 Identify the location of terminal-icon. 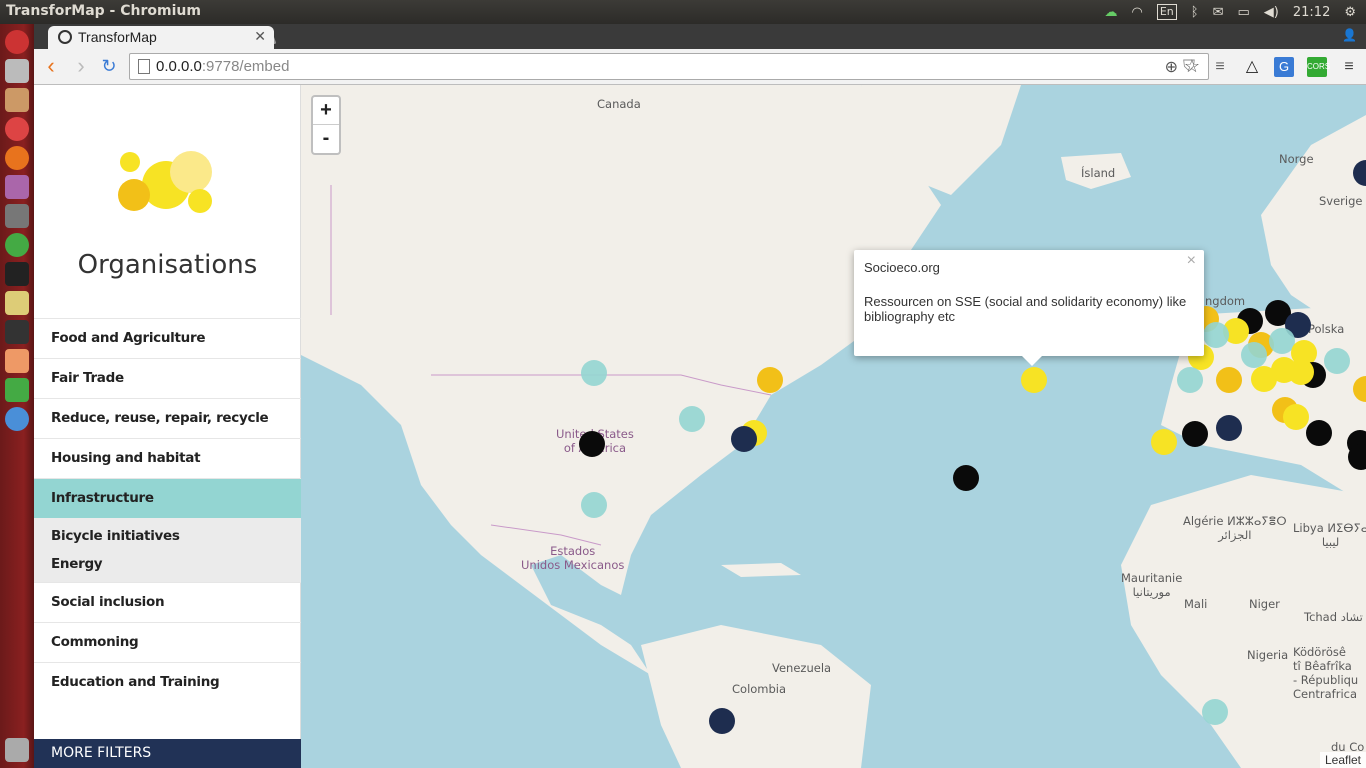
(17, 332).